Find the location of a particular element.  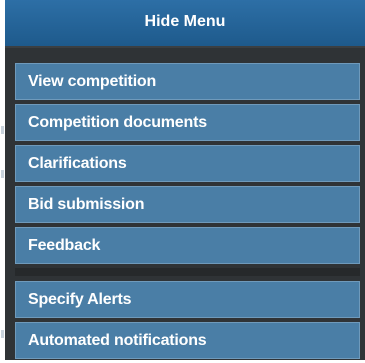

menu-item-clarifications: Clarifications is located at coordinates (187, 163).